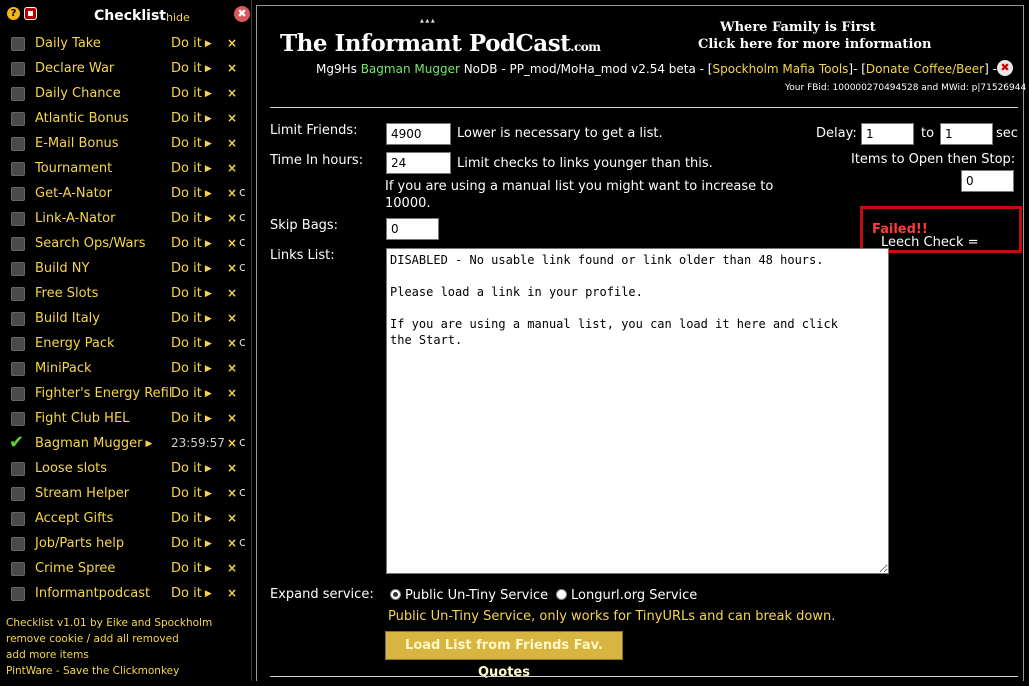 The height and width of the screenshot is (686, 1029). What do you see at coordinates (925, 69) in the screenshot?
I see `donate-link: Donate Coffee/Beer` at bounding box center [925, 69].